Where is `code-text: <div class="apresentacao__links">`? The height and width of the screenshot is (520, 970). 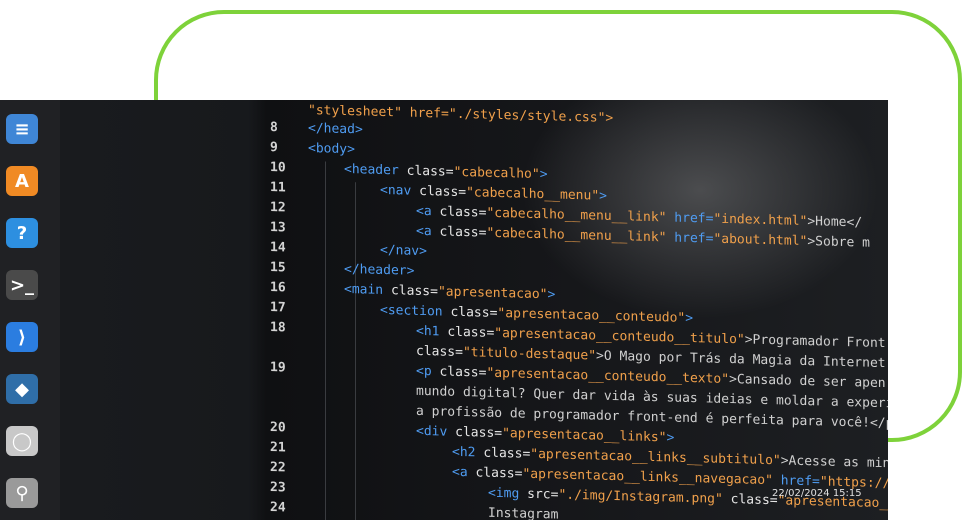 code-text: <div class="apresentacao__links"> is located at coordinates (545, 434).